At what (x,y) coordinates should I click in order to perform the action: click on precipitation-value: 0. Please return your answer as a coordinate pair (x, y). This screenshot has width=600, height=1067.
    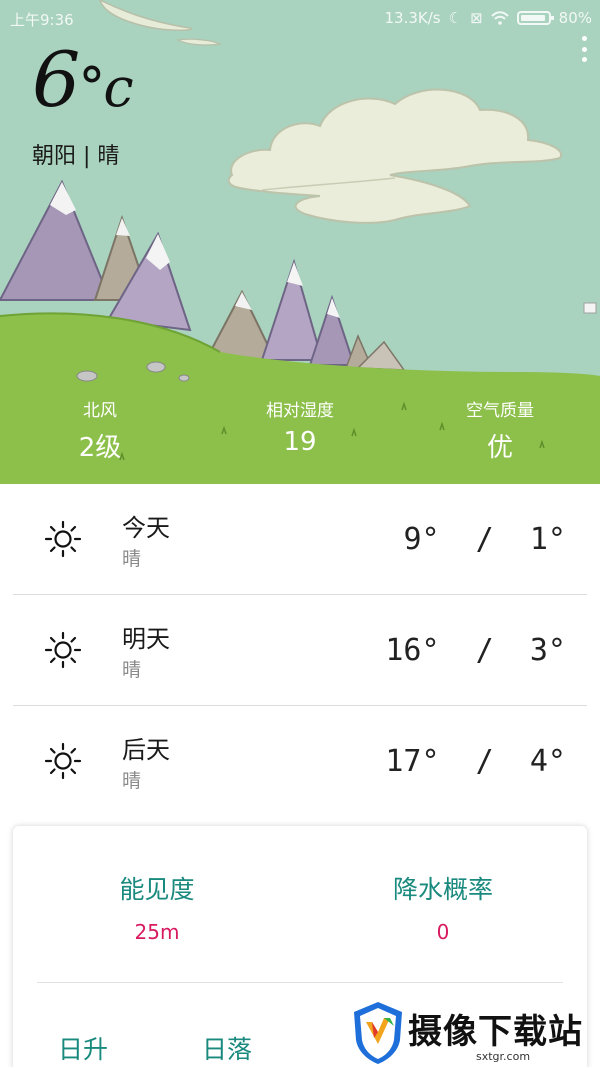
    Looking at the image, I should click on (443, 932).